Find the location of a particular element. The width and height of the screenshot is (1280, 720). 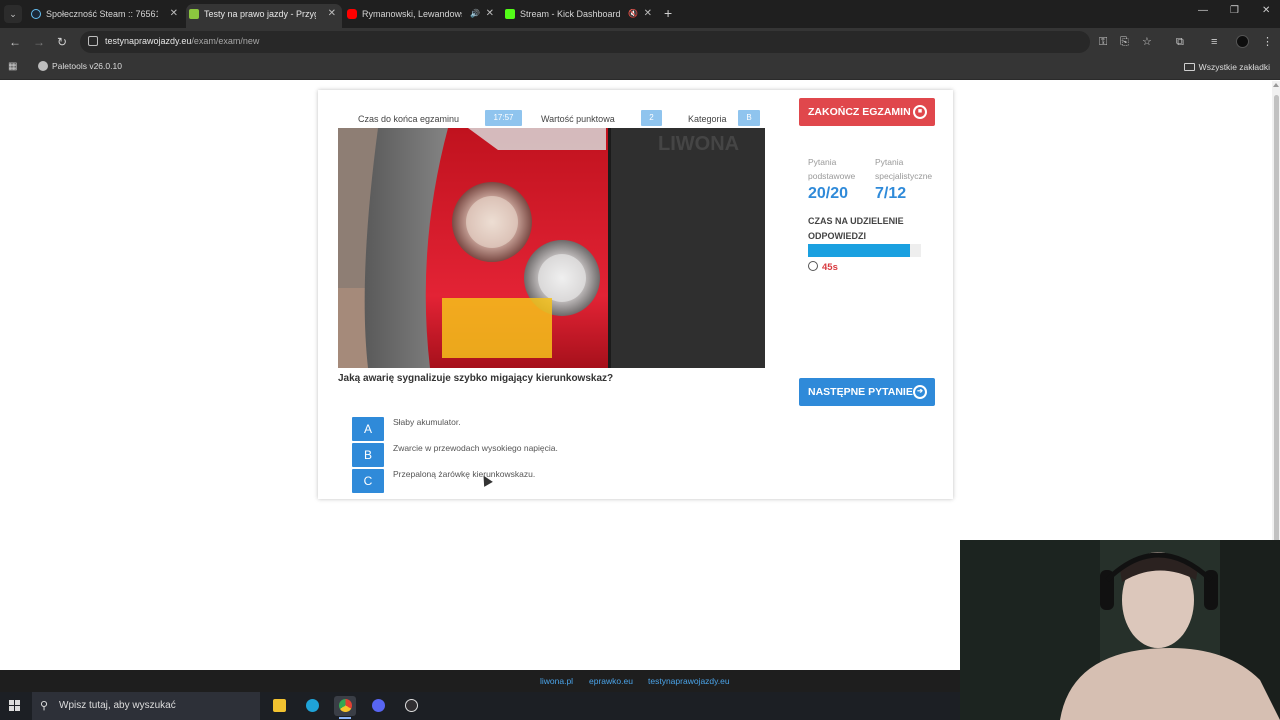

tab-testy: Testy na prawo jazdy - Przygoto ✕ is located at coordinates (264, 16).